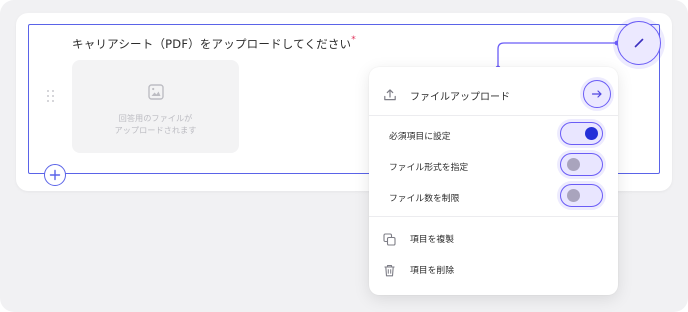  I want to click on required-asterisk: *, so click(353, 40).